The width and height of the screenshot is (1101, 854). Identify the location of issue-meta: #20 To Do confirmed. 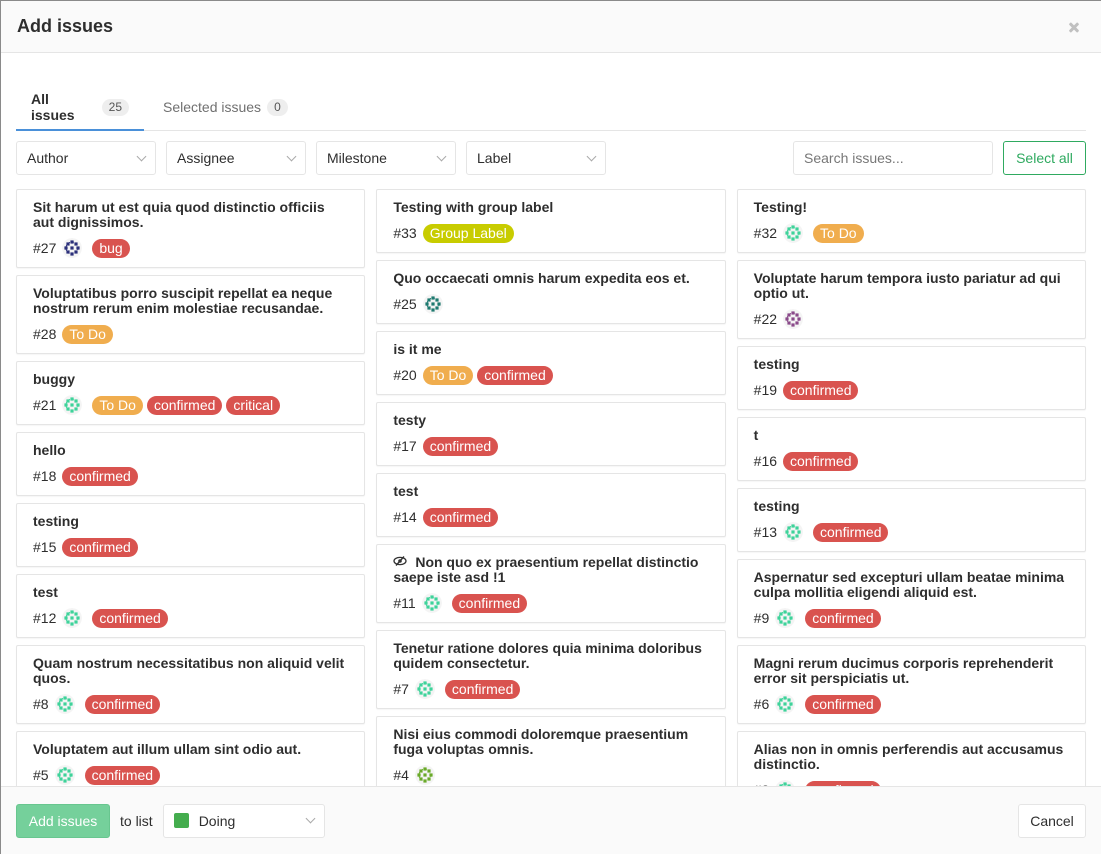
(551, 375).